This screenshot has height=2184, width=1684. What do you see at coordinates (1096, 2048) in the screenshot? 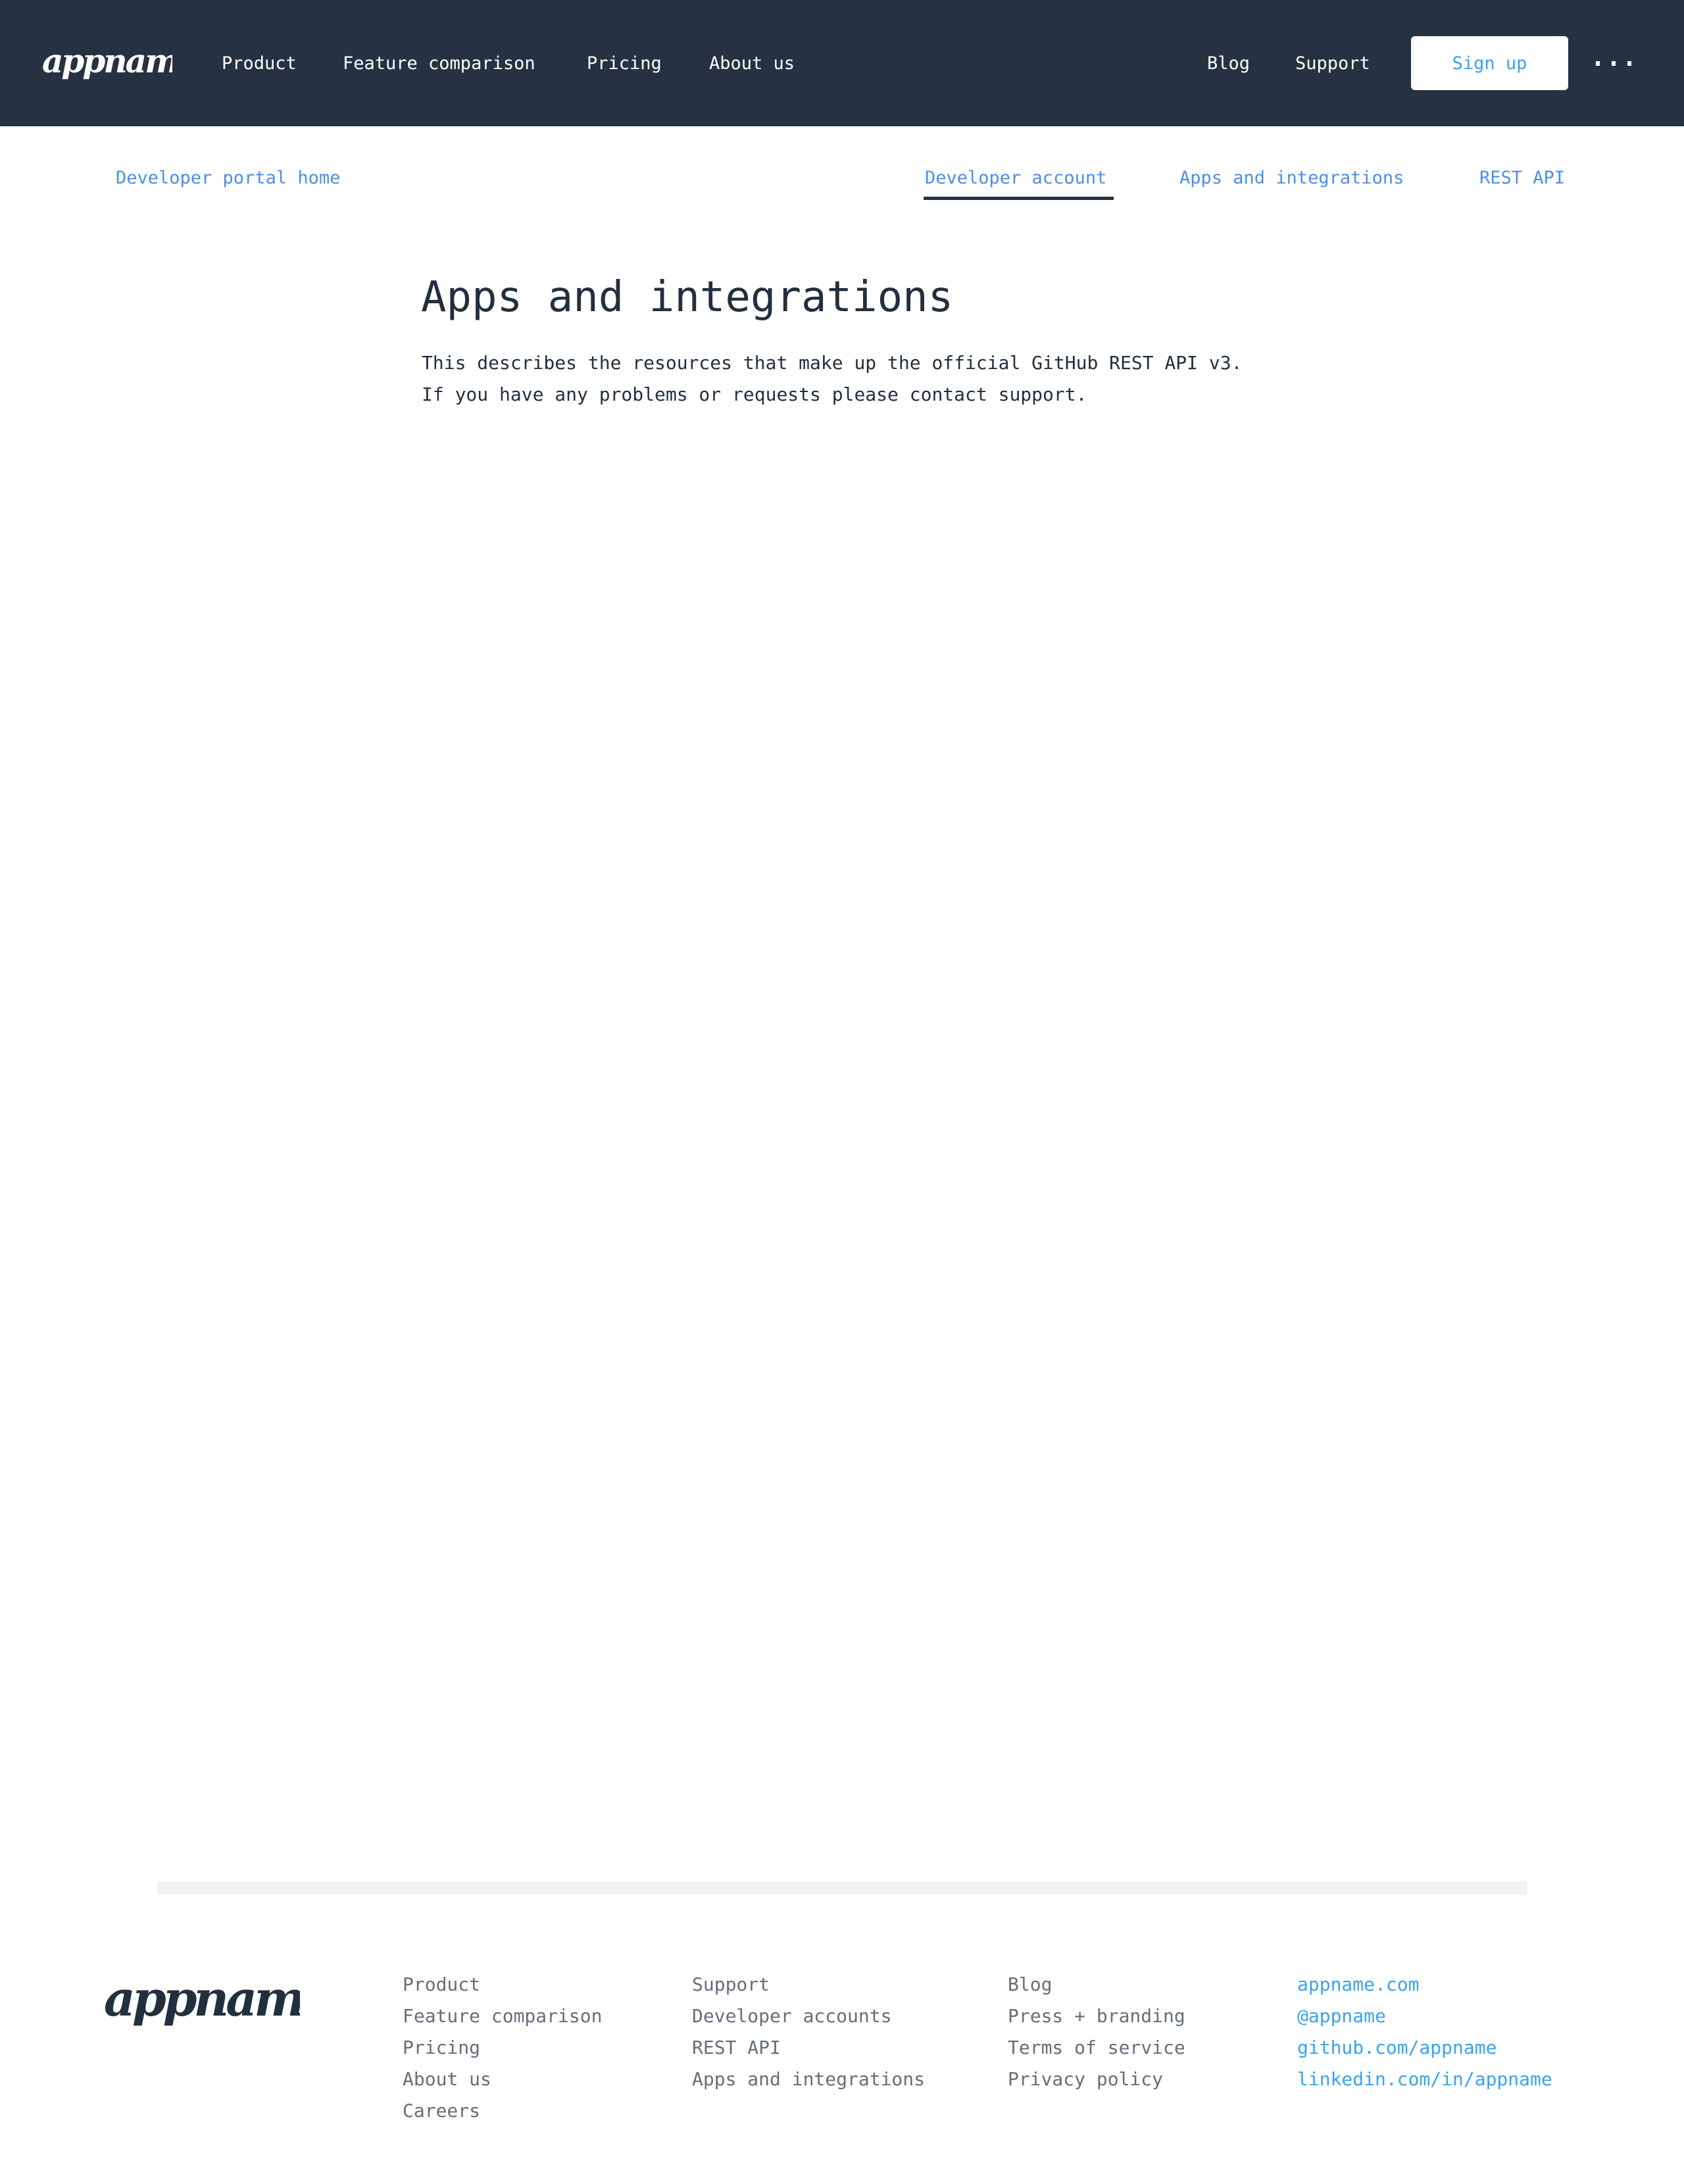
I see `footer-link-terms-of-service: Terms of service` at bounding box center [1096, 2048].